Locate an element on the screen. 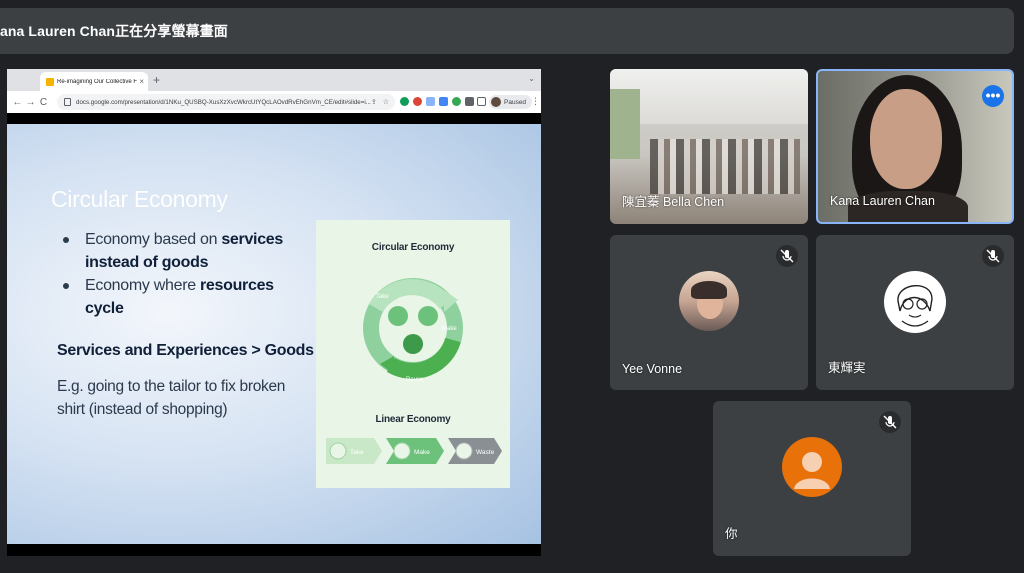 The image size is (1024, 573). circular-economy-title: Circular Economy is located at coordinates (413, 247).